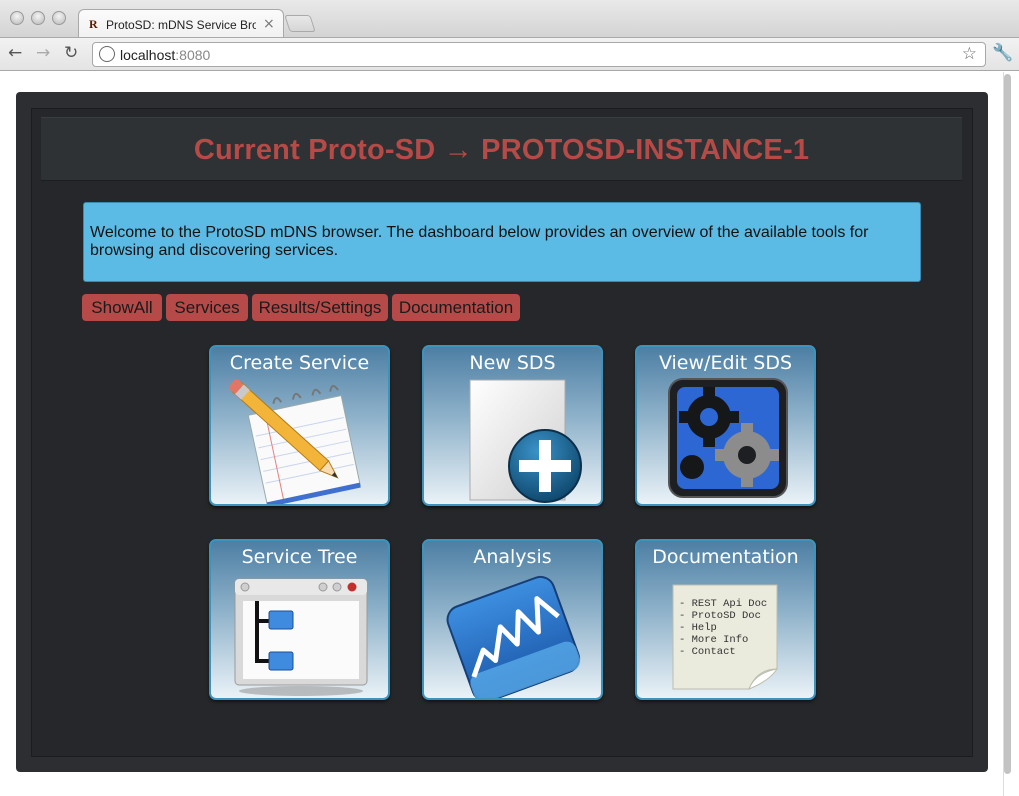 The image size is (1019, 796). I want to click on forward-icon: →, so click(43, 53).